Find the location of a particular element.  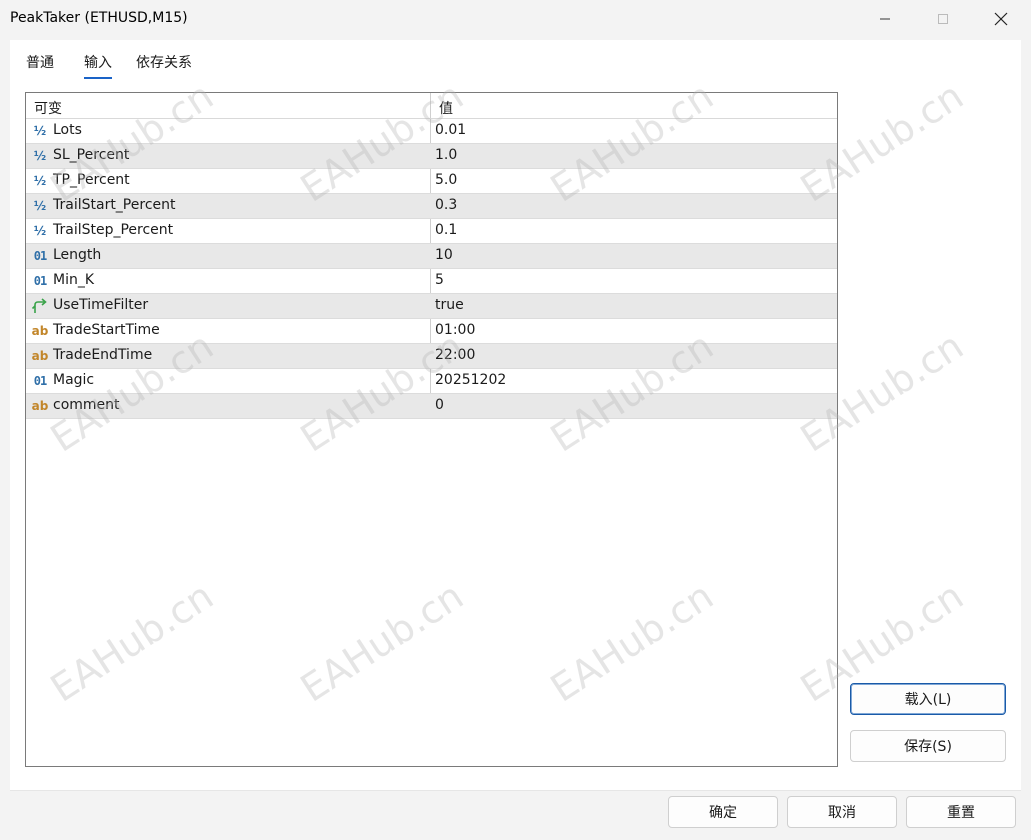

table-row: ab TradeStartTime 01:00 is located at coordinates (431, 331).